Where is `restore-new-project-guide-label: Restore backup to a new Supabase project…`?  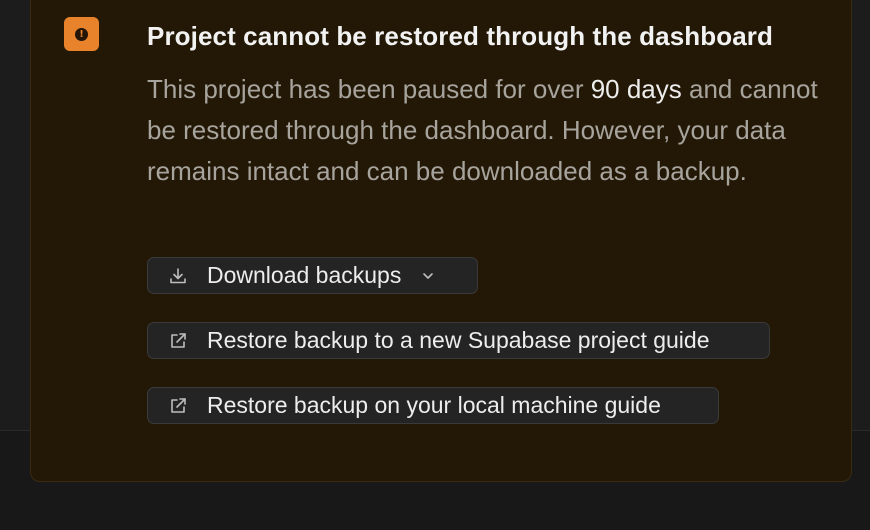
restore-new-project-guide-label: Restore backup to a new Supabase project… is located at coordinates (458, 340).